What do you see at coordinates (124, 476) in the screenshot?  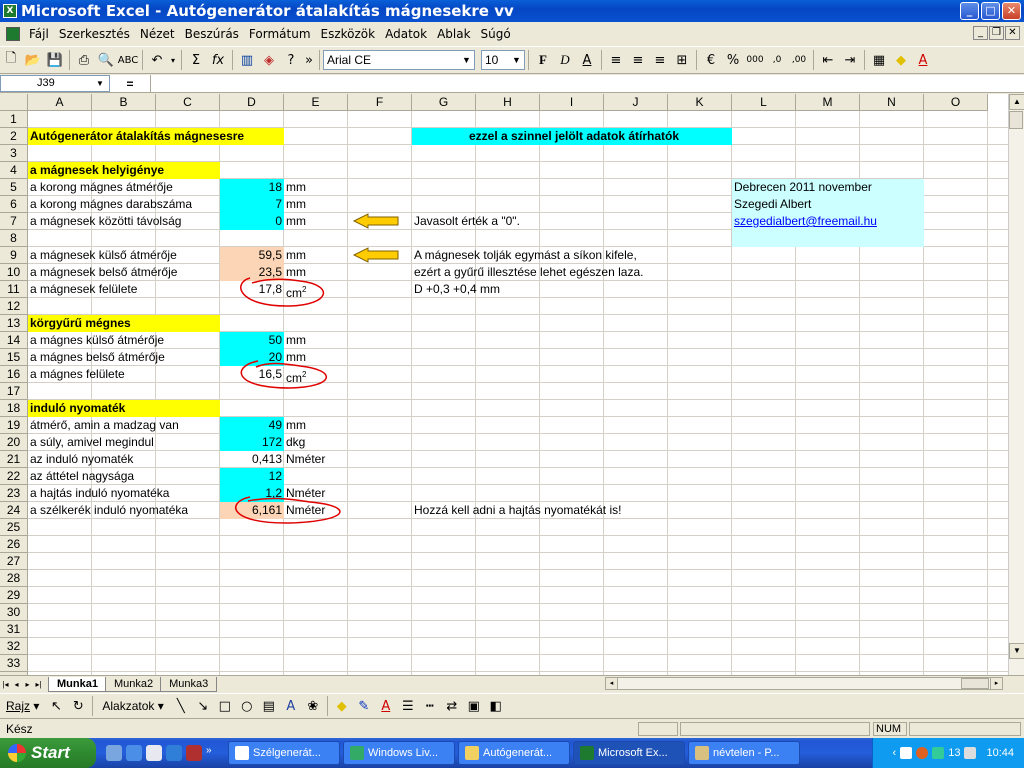 I see `cell-a22: az áttétel nagysága` at bounding box center [124, 476].